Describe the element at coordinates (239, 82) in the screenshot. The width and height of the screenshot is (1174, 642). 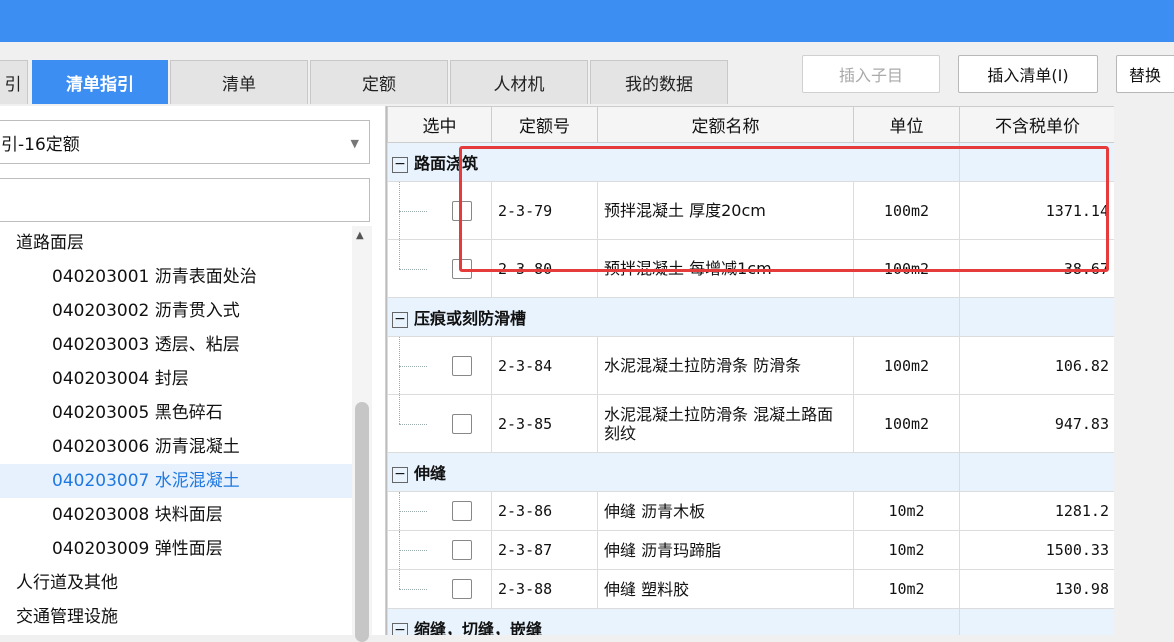
I see `tab-list: 清单` at that location.